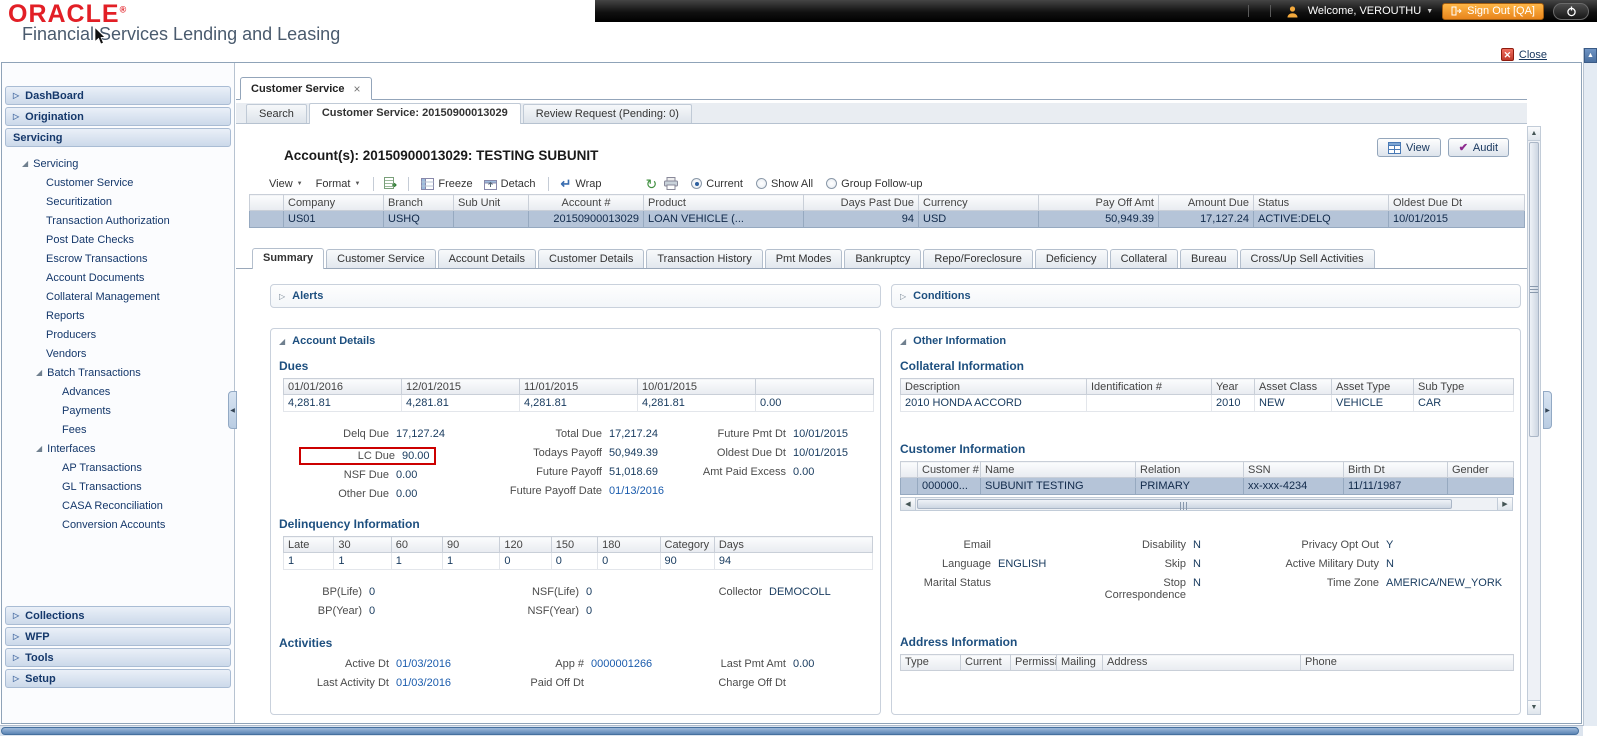  I want to click on tree-node-interfaces: ◢ Interfaces, so click(118, 448).